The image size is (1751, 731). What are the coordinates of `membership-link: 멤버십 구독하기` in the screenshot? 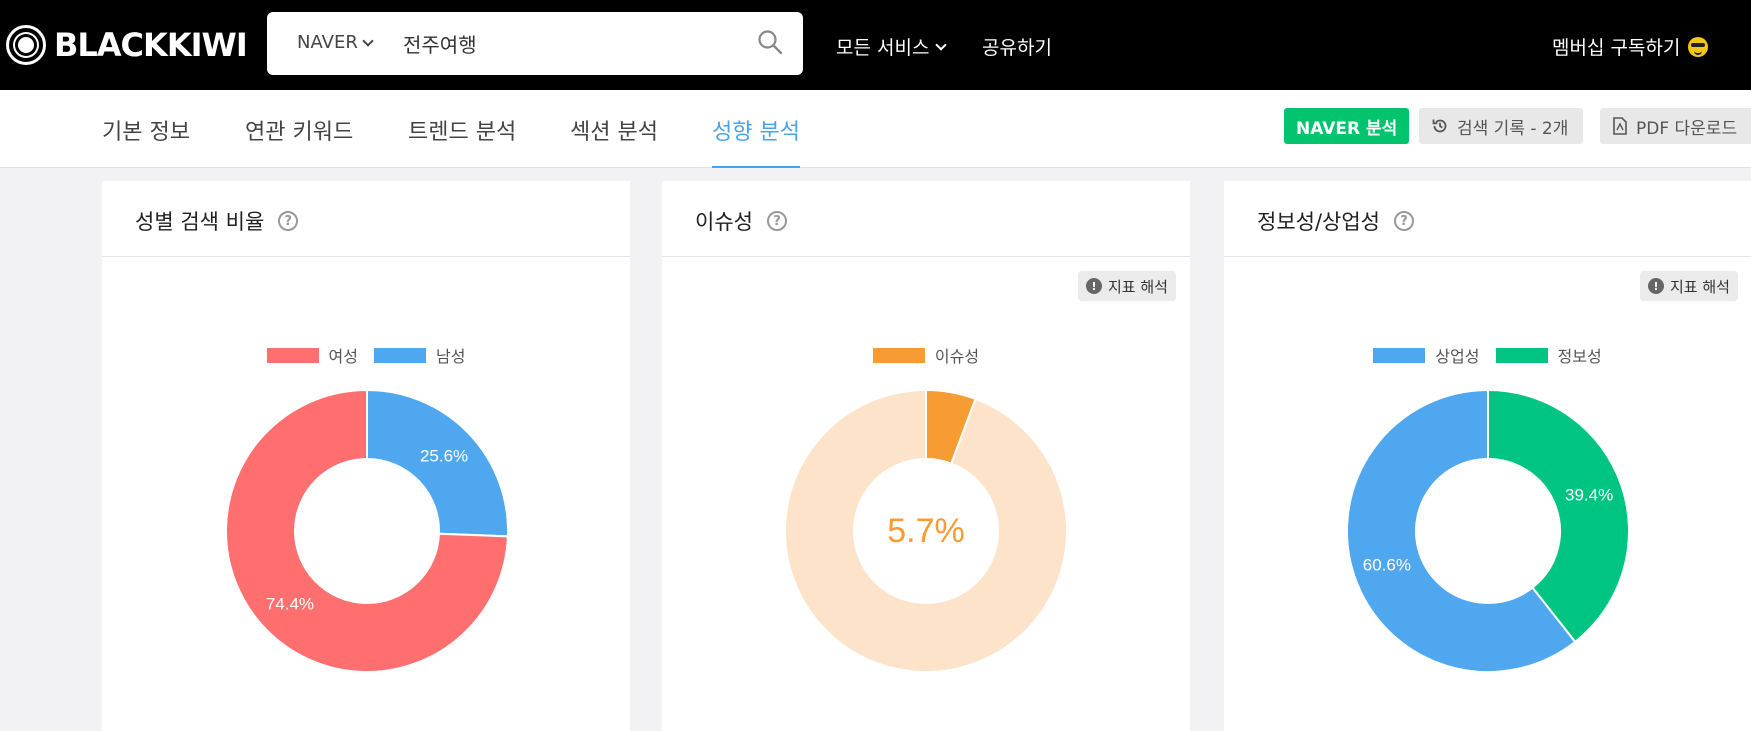 It's located at (1630, 46).